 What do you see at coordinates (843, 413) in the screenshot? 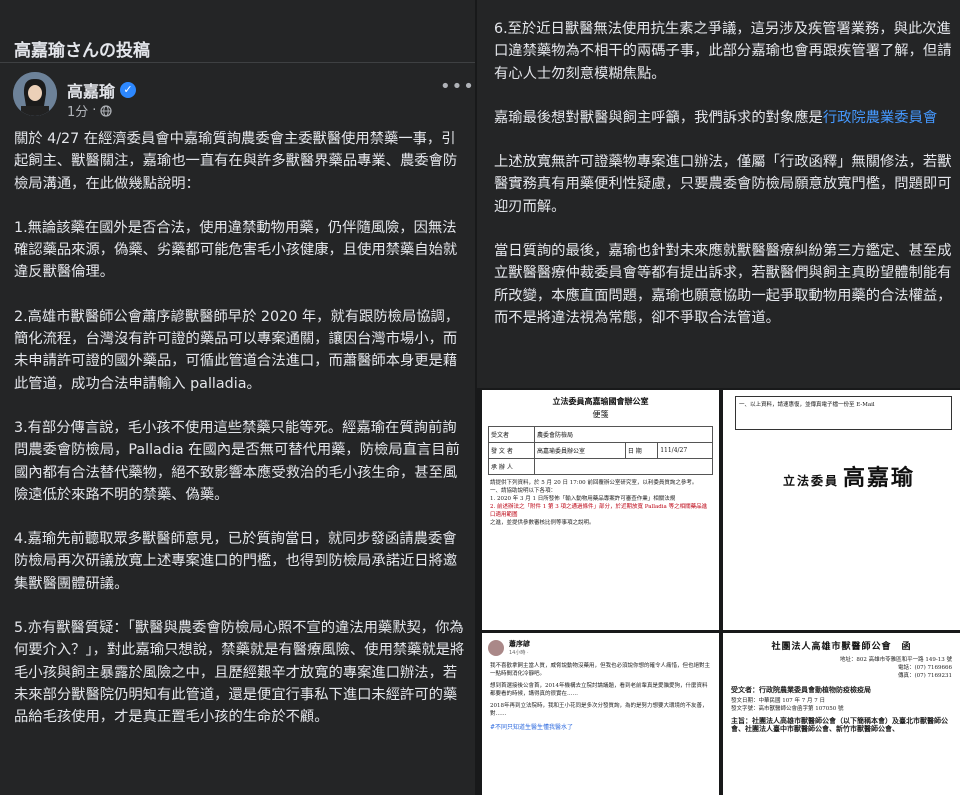
I see `signature-doc-note: 一、以上資料，請速惠復，並傳真電子檔一份至 E-Mail` at bounding box center [843, 413].